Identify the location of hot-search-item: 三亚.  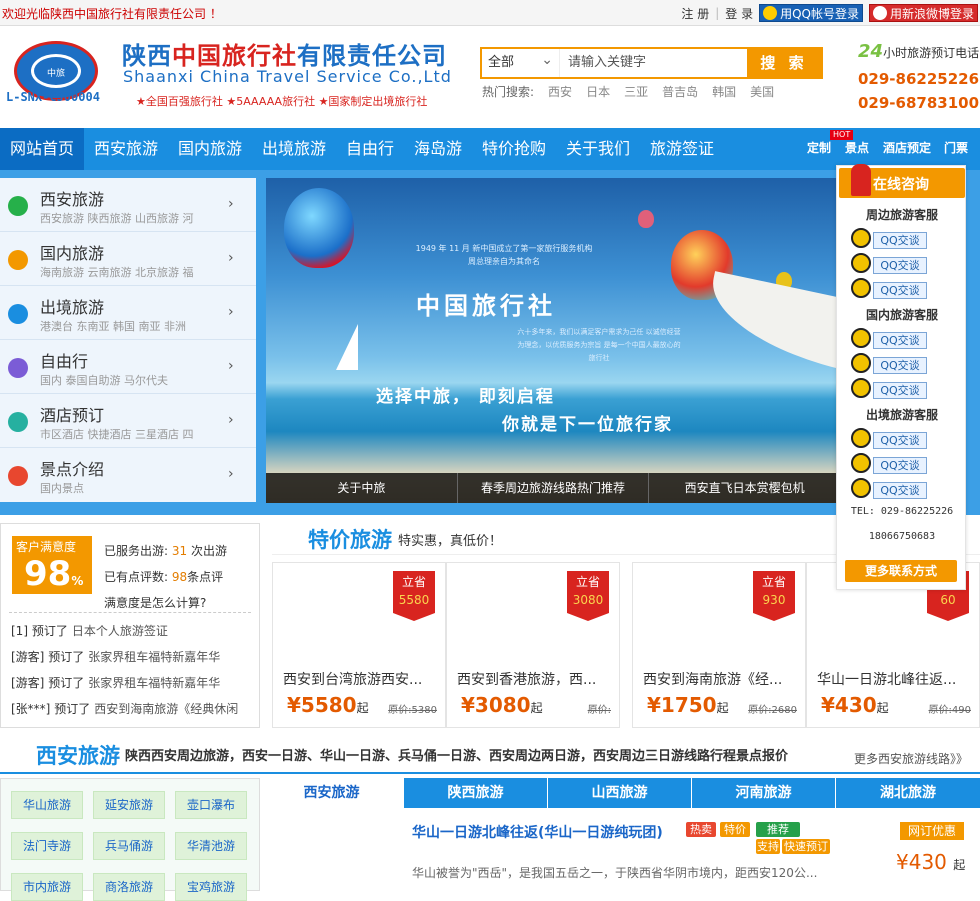
(636, 91).